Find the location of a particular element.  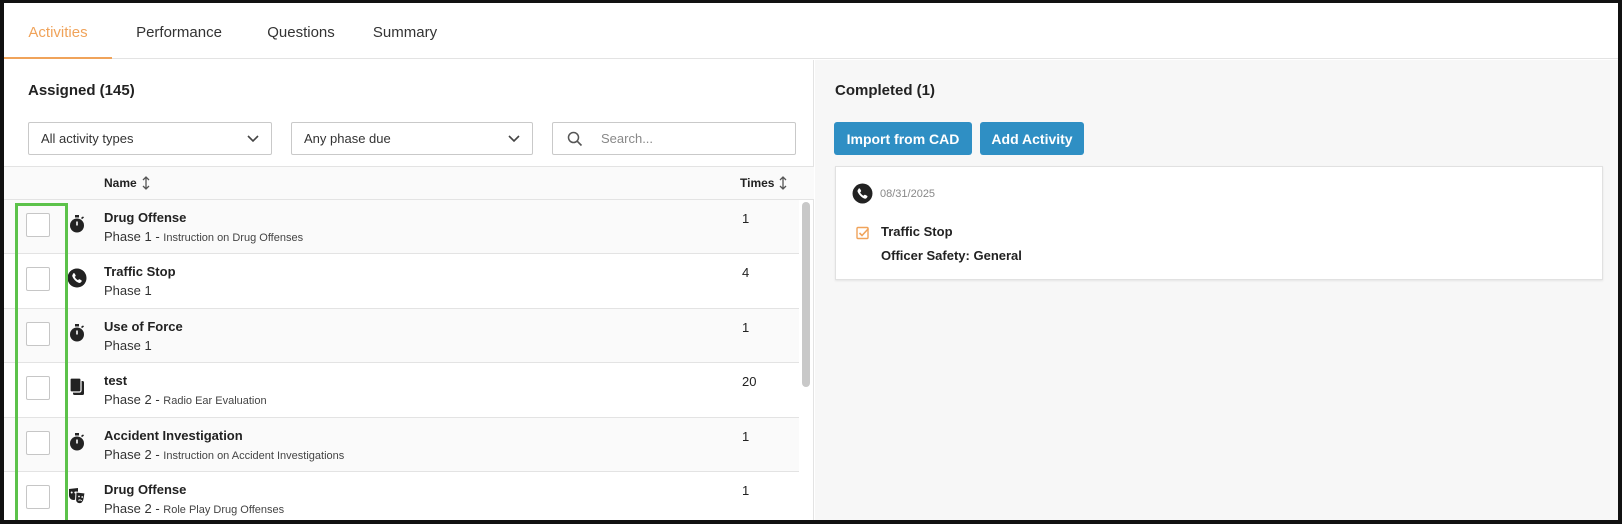

times-column-header: Times is located at coordinates (764, 183).